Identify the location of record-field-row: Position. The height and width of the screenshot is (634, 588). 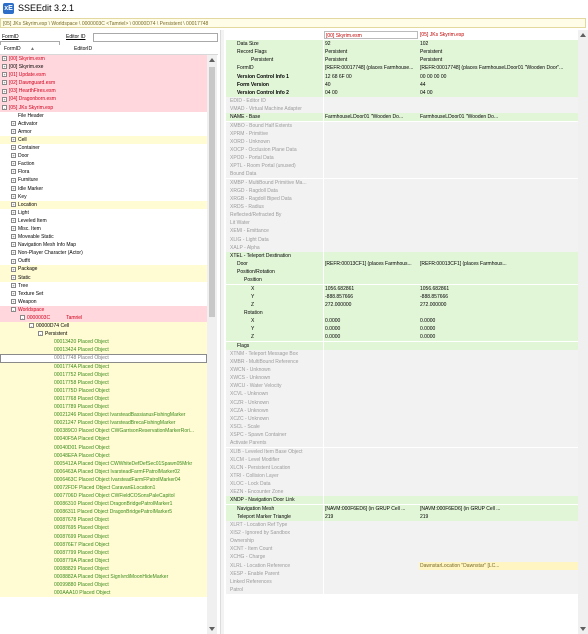
(407, 280).